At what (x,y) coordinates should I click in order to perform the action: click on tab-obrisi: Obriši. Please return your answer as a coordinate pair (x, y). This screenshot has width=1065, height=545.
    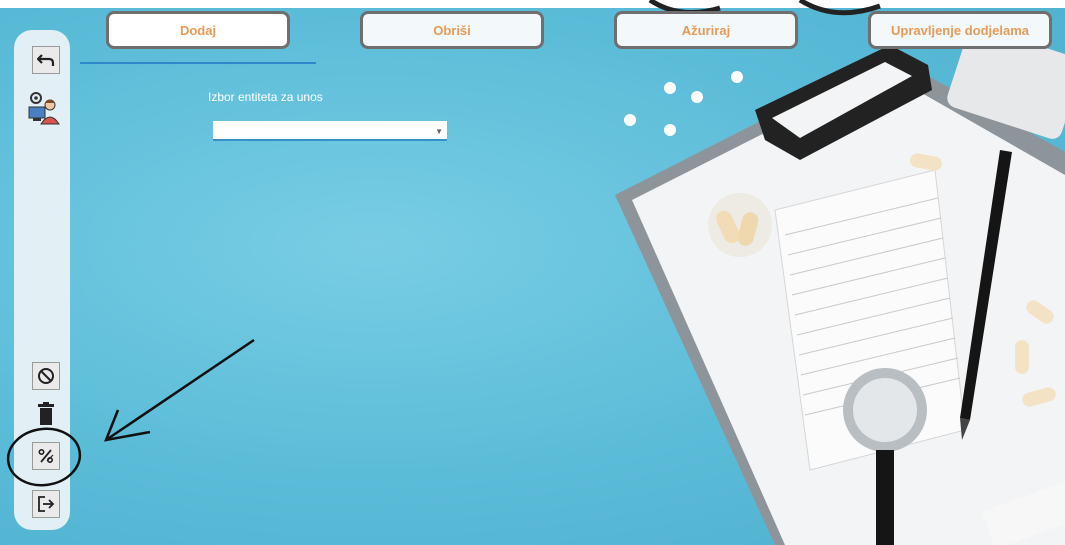
    Looking at the image, I should click on (452, 30).